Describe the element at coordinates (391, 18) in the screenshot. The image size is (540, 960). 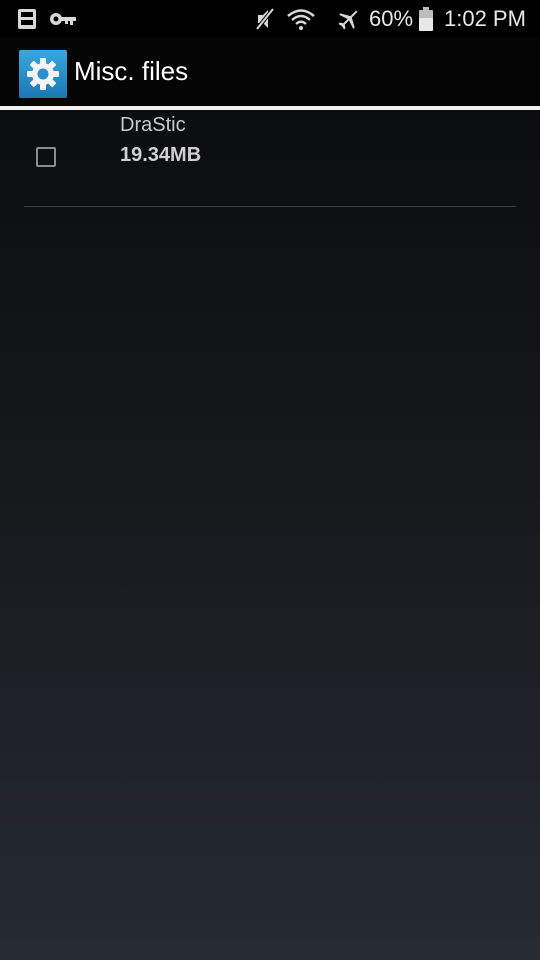
I see `battery-percentage: 60%` at that location.